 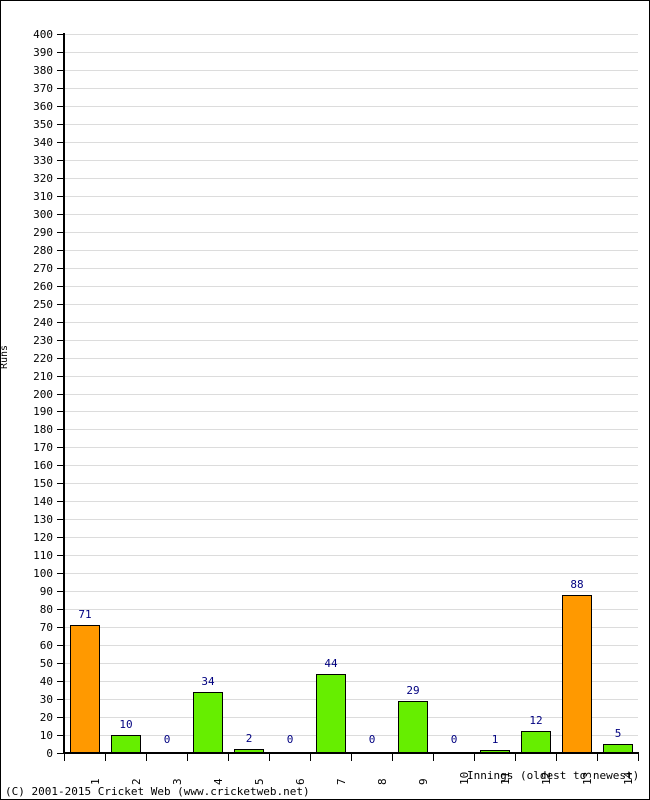 What do you see at coordinates (587, 778) in the screenshot?
I see `x-axis-tick-label: 13` at bounding box center [587, 778].